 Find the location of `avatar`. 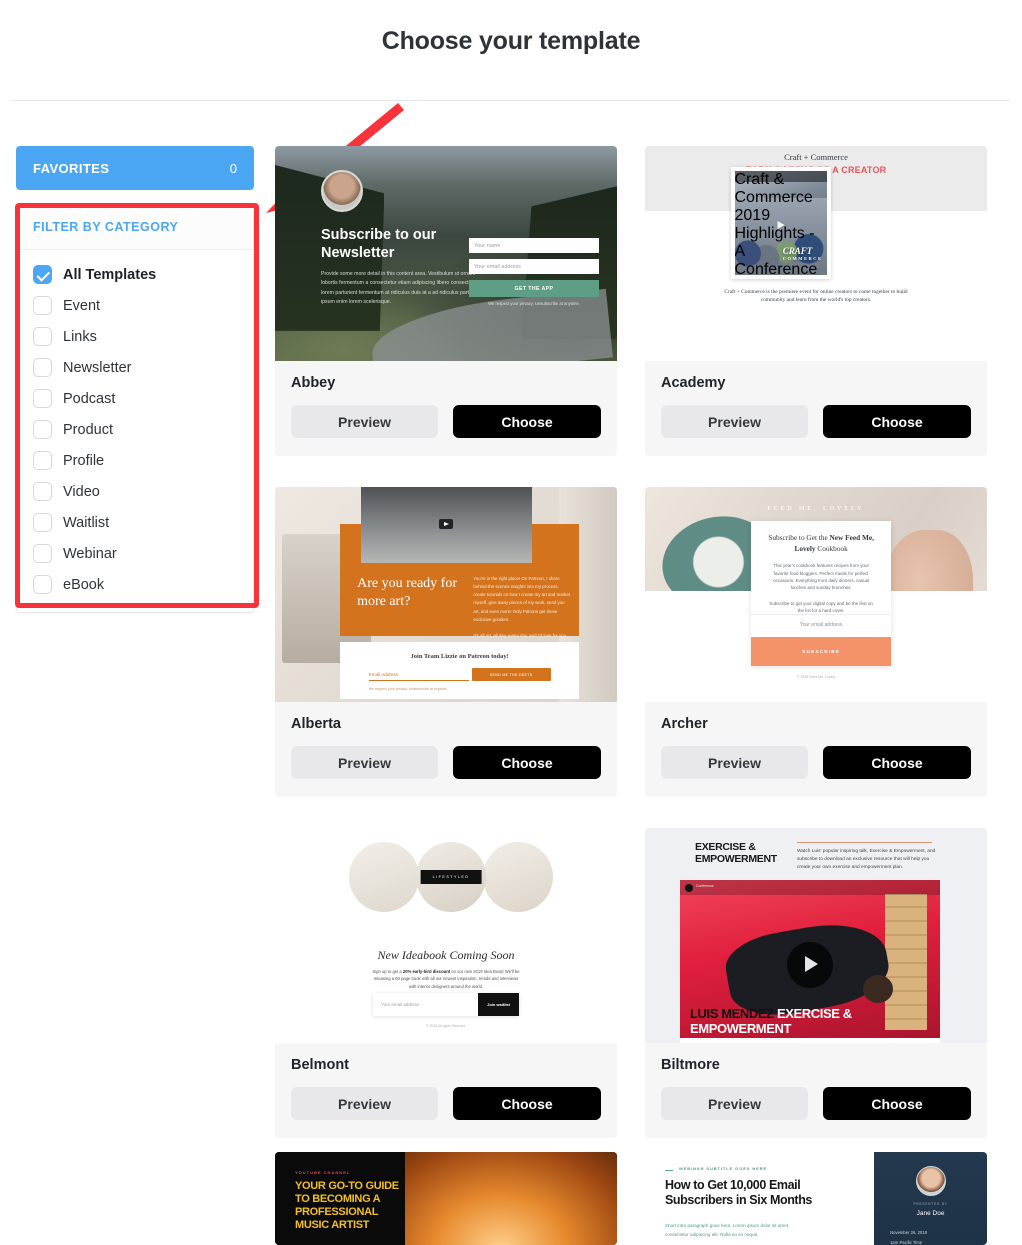

avatar is located at coordinates (342, 191).